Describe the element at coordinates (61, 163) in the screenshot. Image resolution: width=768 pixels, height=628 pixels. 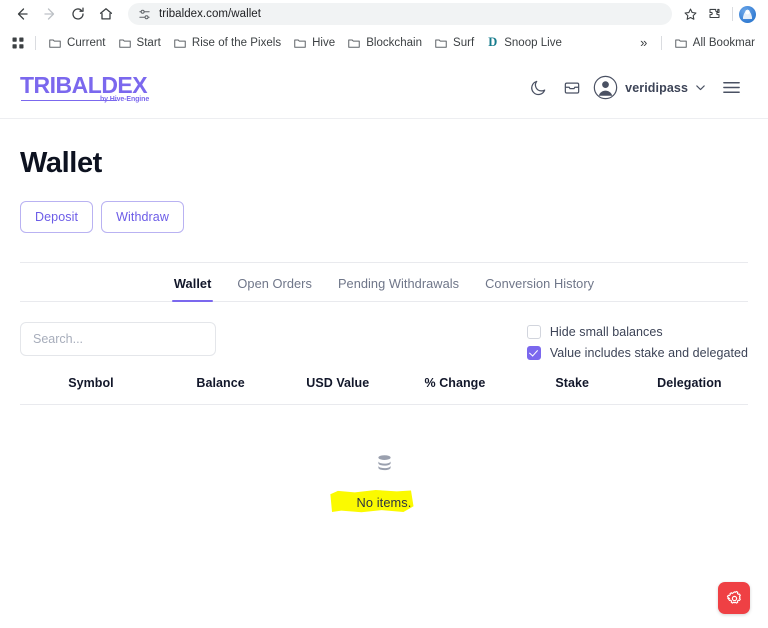
I see `page-title: Wallet` at that location.